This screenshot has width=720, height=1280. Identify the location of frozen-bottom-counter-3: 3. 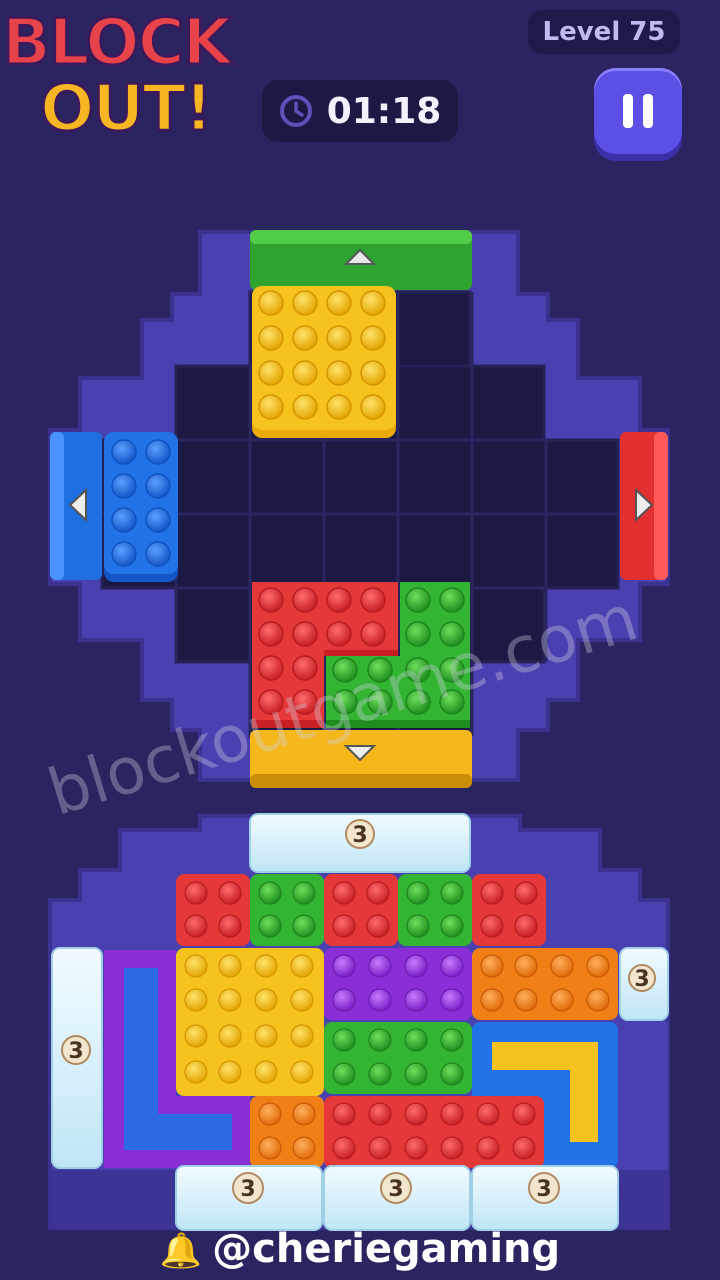
(543, 1189).